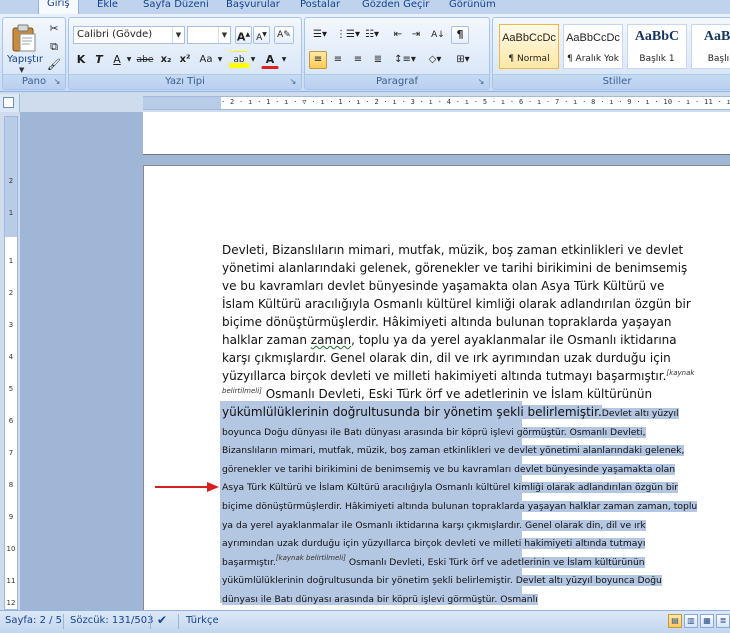  I want to click on tab-view: Görünüm, so click(472, 7).